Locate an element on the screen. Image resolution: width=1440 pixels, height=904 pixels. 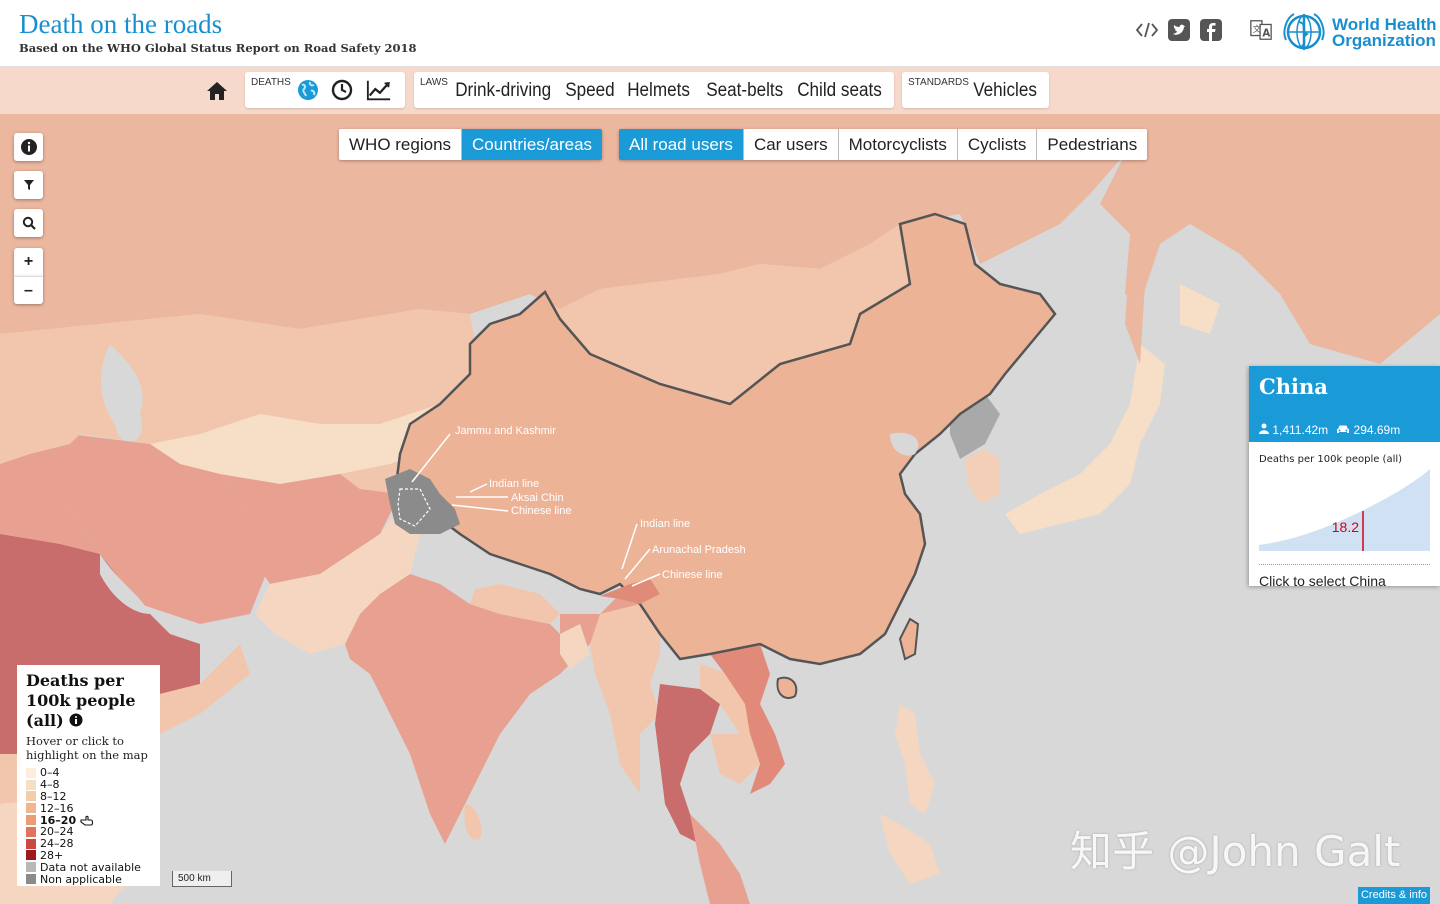
info-panel-header: China 1,411.42m 294.69m is located at coordinates (1344, 404).